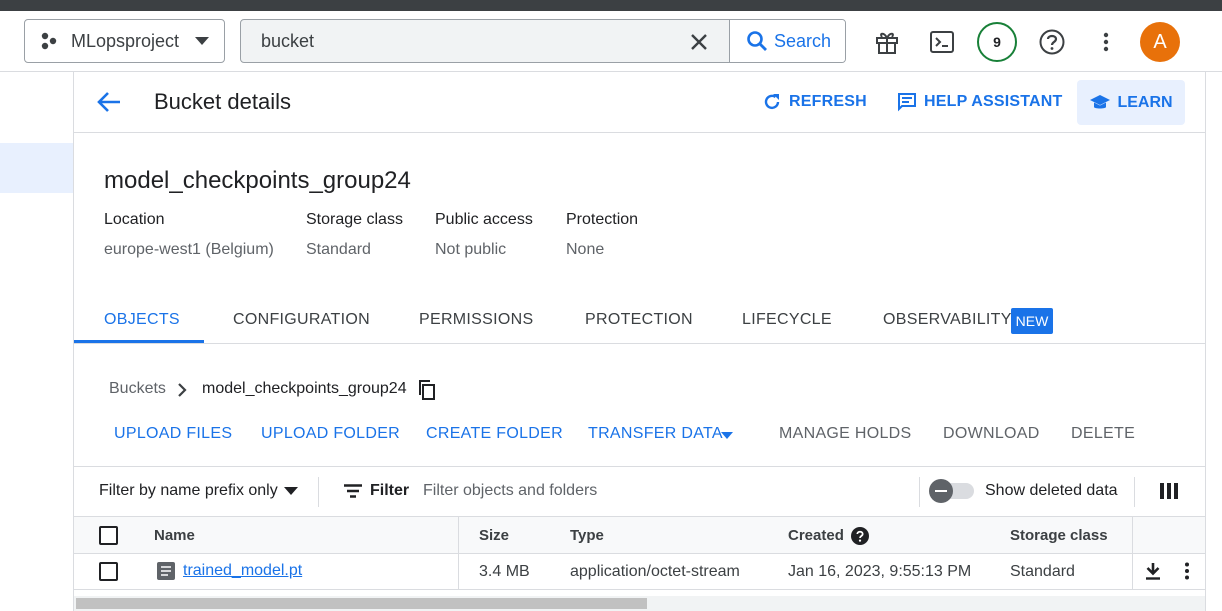 The image size is (1222, 611). Describe the element at coordinates (1042, 571) in the screenshot. I see `object-storage-class: Standard` at that location.